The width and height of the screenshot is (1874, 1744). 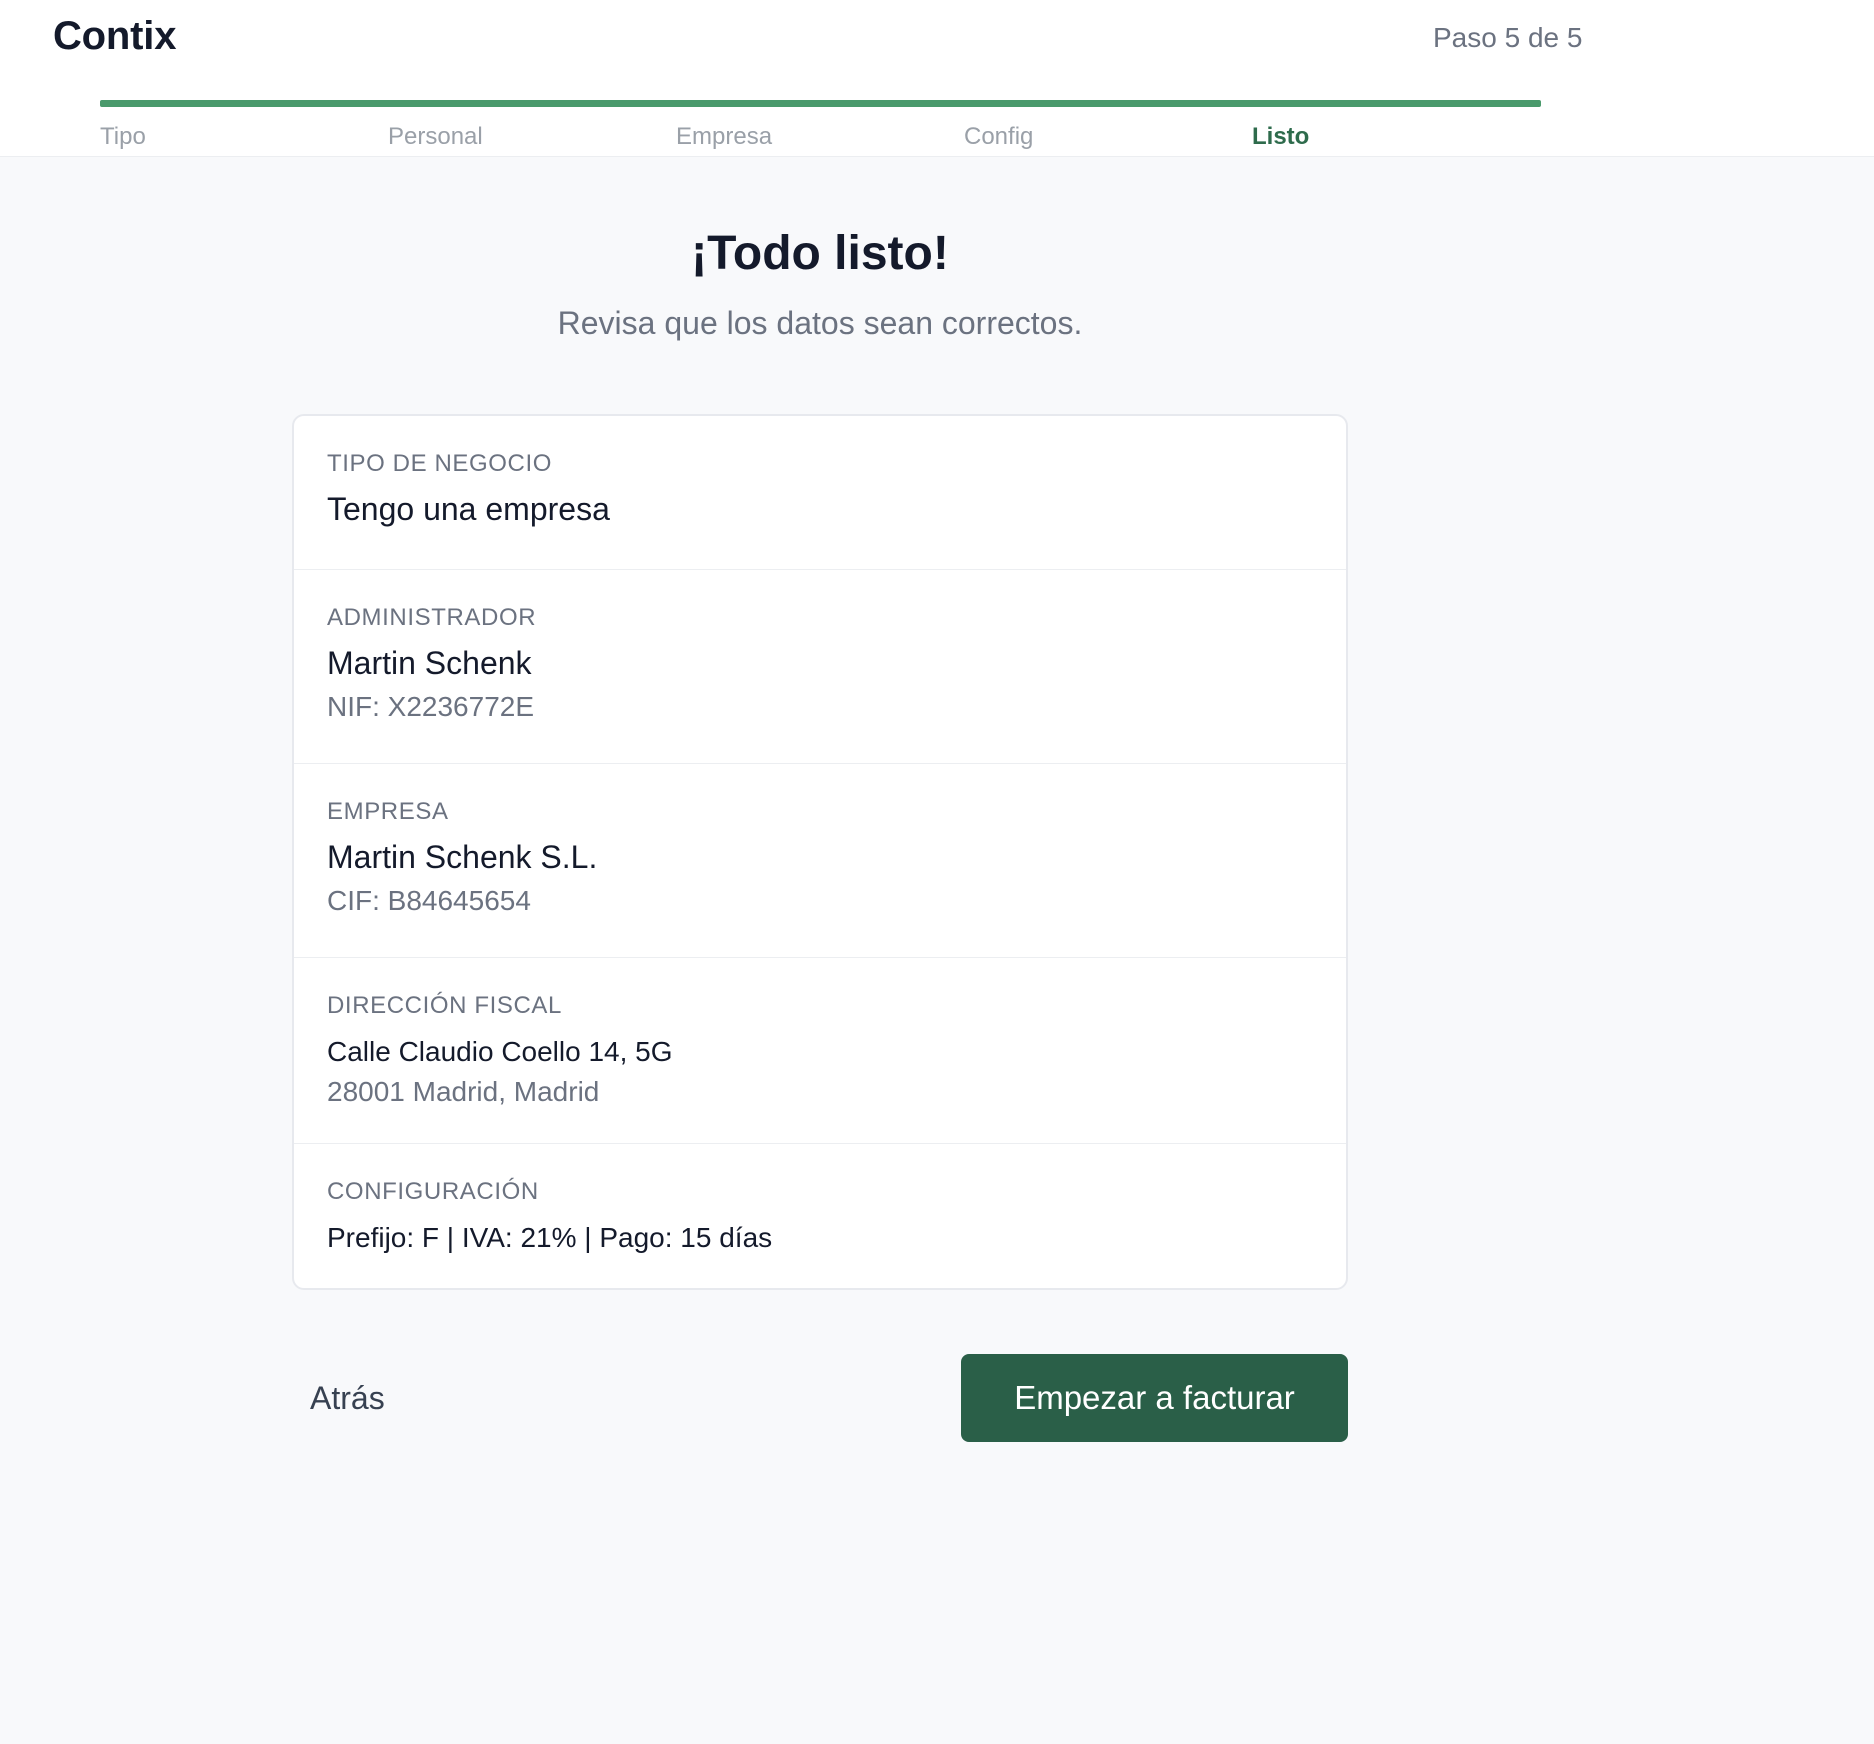 What do you see at coordinates (468, 509) in the screenshot?
I see `section-value: Tengo una empresa` at bounding box center [468, 509].